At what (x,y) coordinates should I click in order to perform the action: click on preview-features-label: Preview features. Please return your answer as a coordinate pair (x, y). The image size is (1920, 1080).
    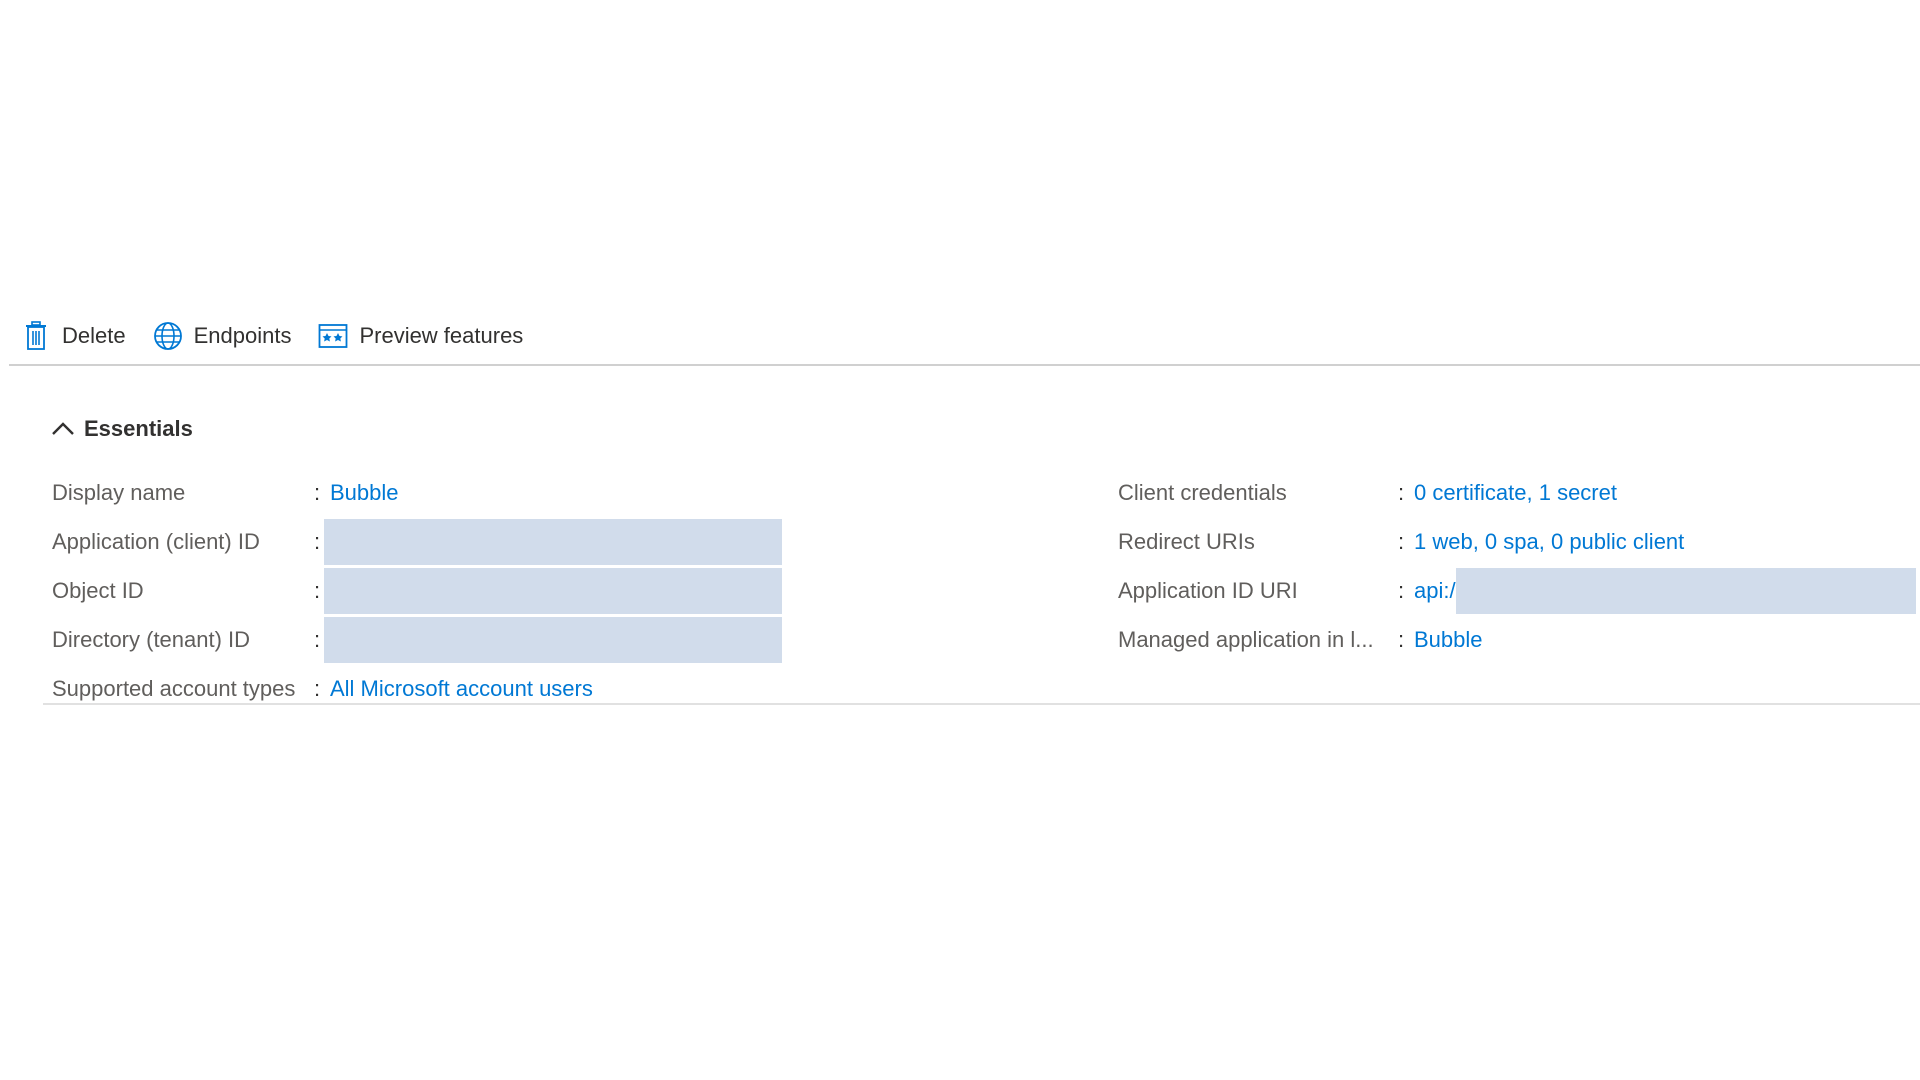
    Looking at the image, I should click on (441, 335).